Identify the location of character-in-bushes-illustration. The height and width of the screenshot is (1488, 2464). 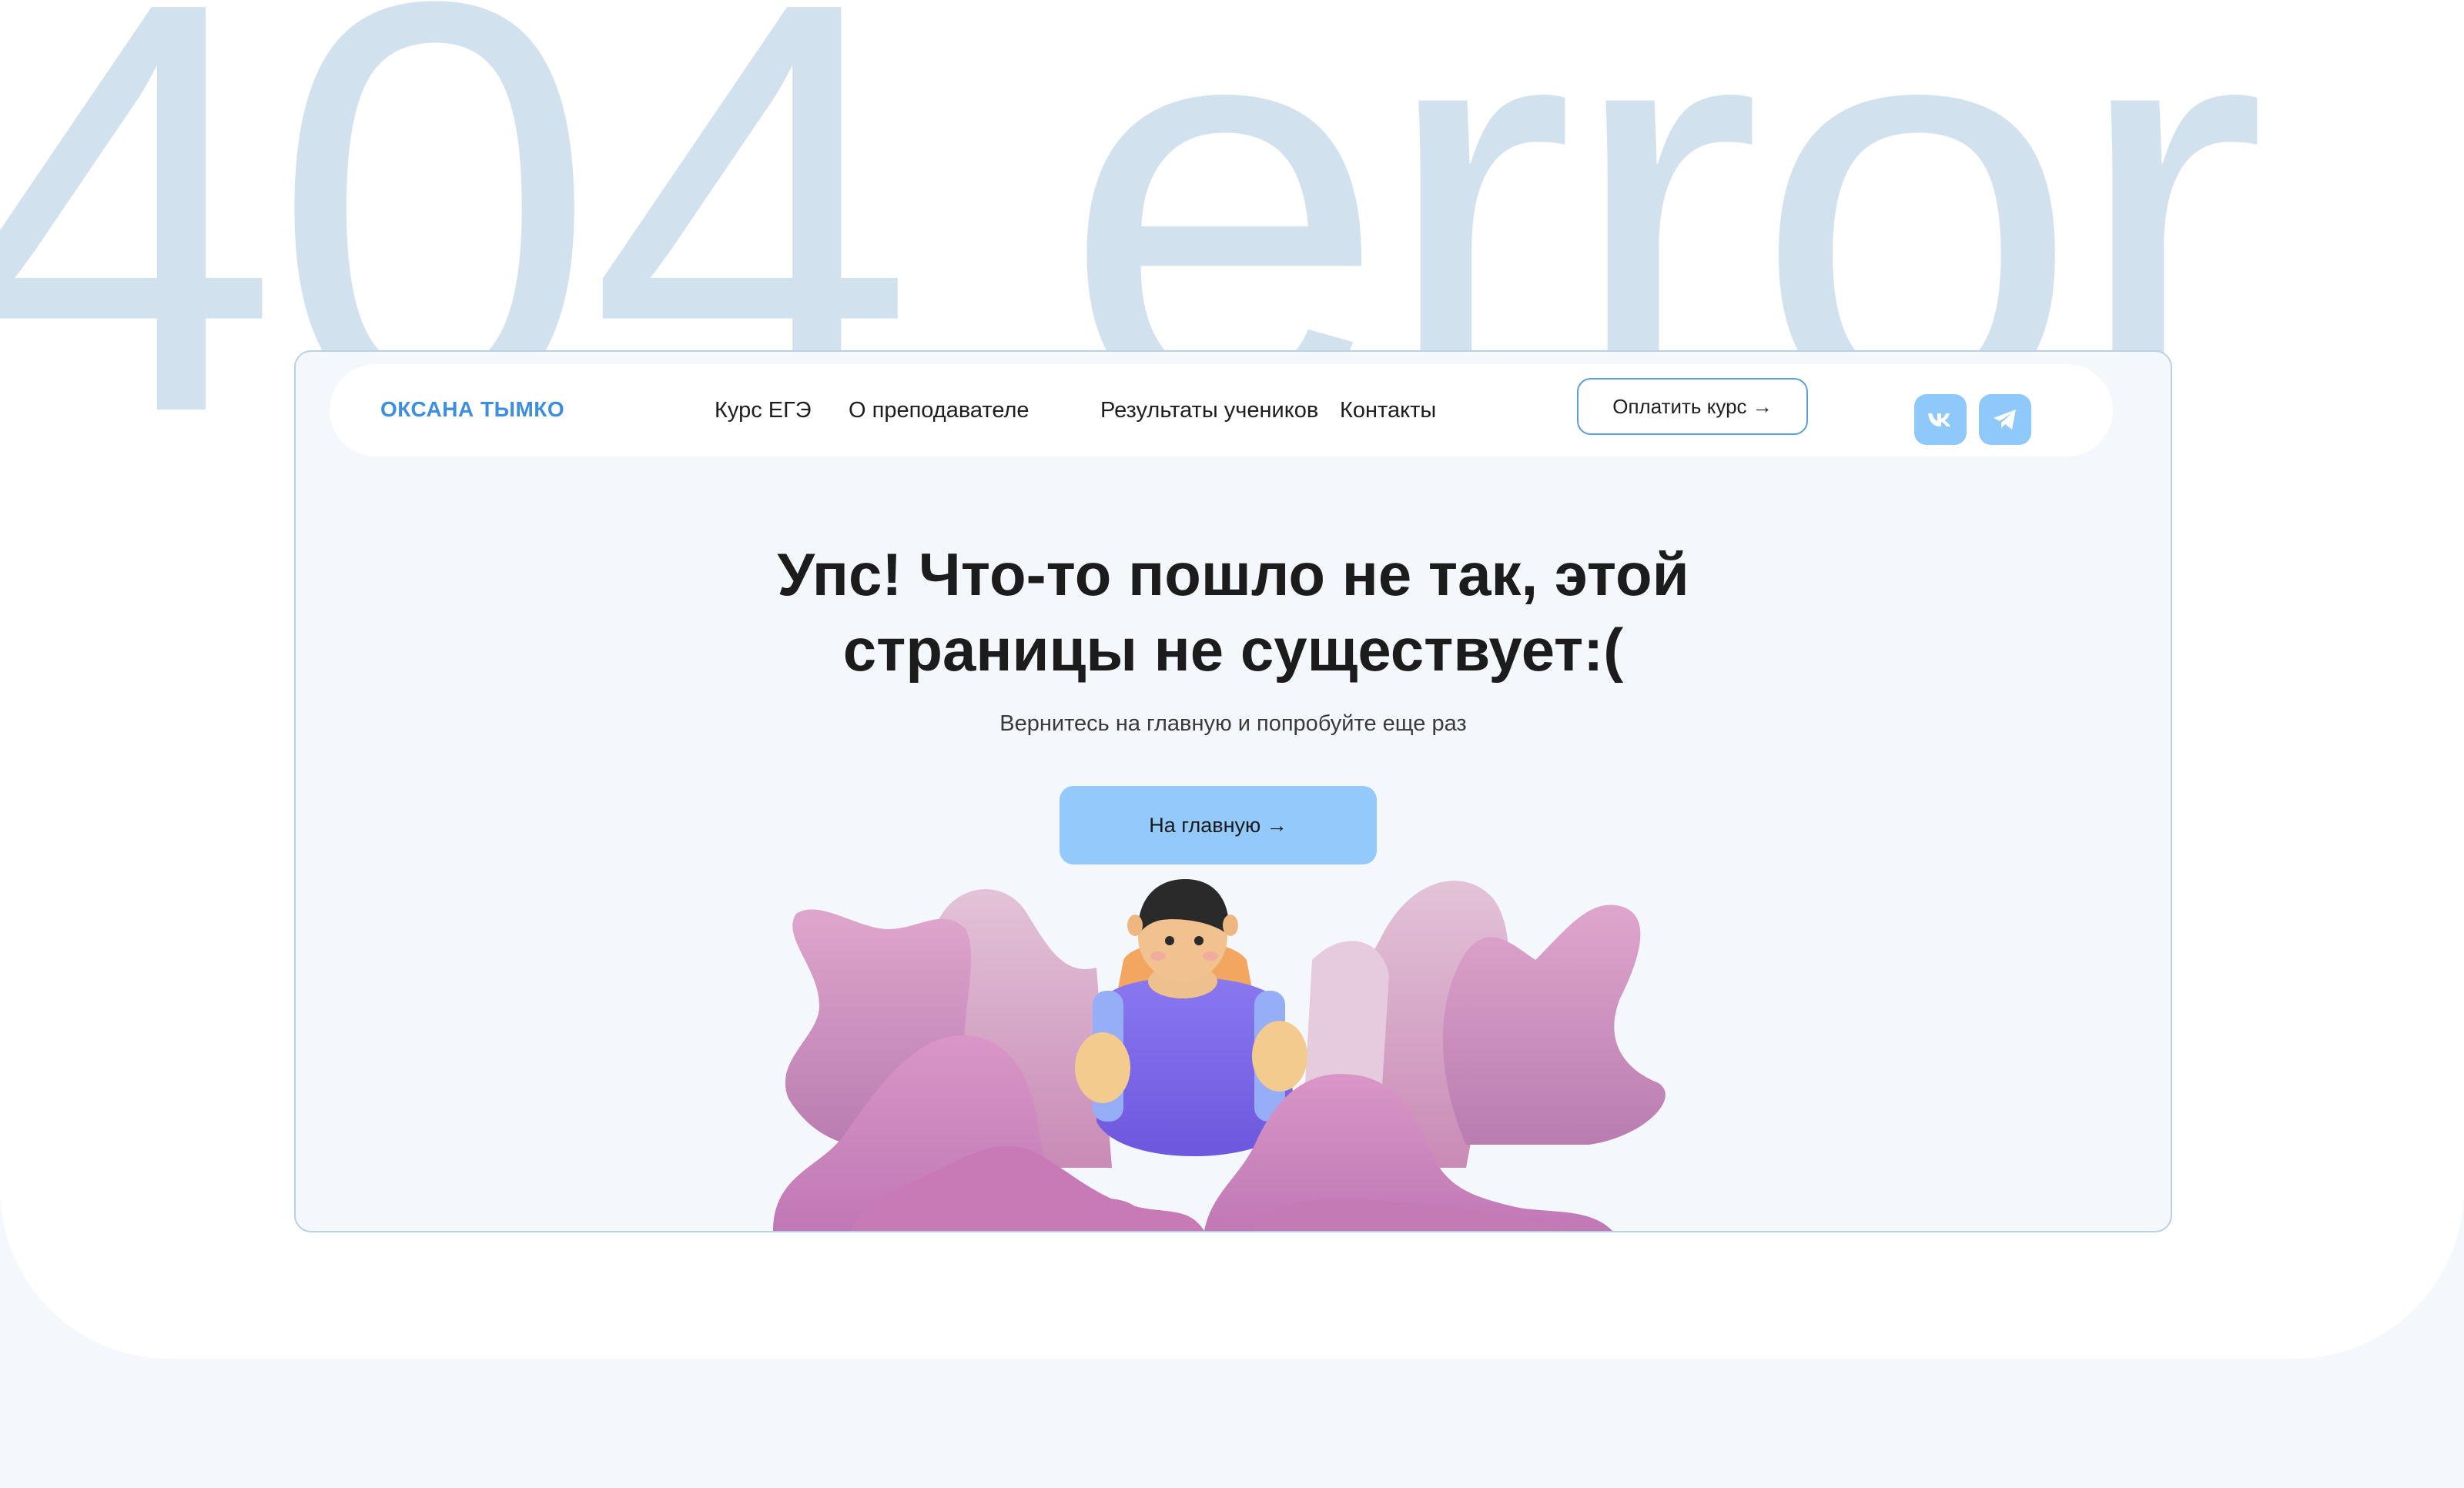
(1219, 1055).